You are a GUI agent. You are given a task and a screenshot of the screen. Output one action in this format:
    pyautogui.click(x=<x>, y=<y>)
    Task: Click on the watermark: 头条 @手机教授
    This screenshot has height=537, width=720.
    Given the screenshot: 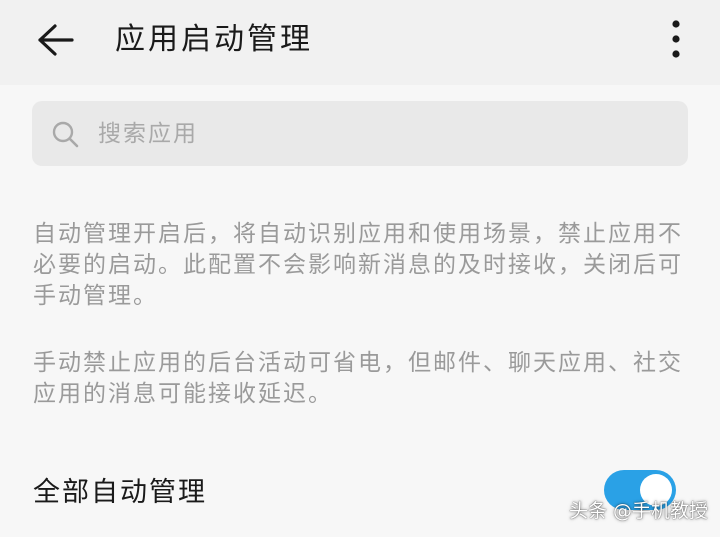 What is the action you would take?
    pyautogui.click(x=639, y=511)
    